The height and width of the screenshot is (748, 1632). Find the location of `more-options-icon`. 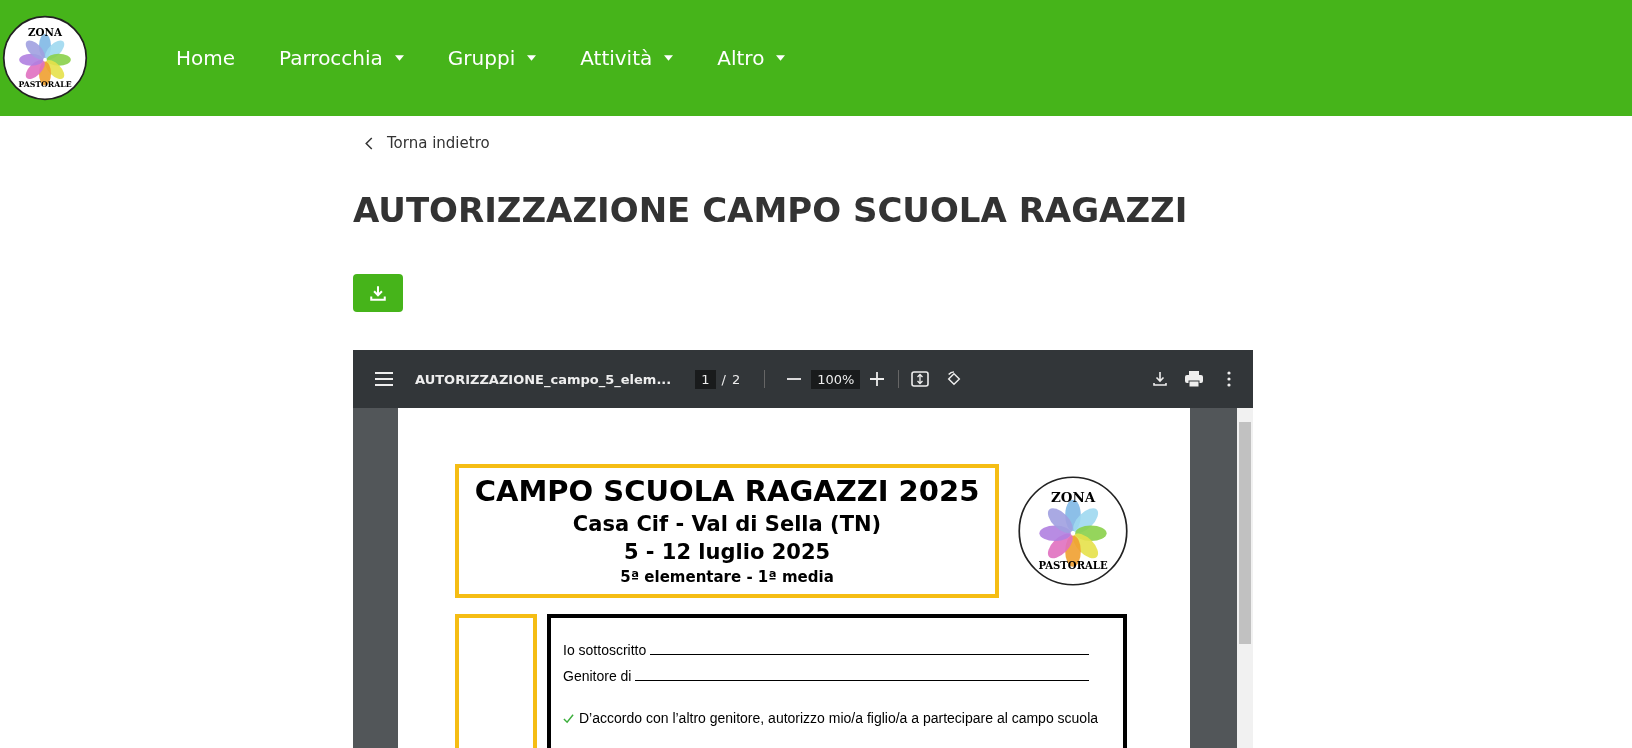

more-options-icon is located at coordinates (1229, 379).